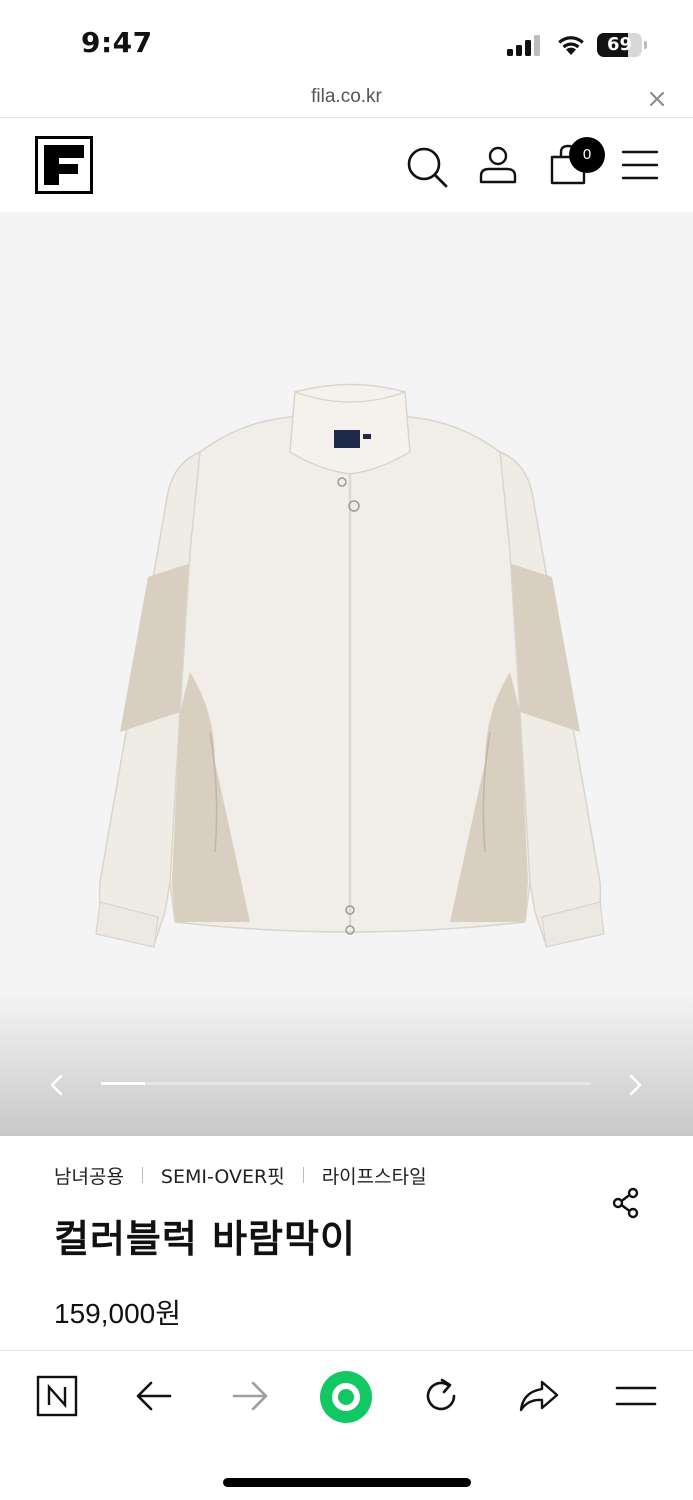 The width and height of the screenshot is (693, 1500). Describe the element at coordinates (250, 1396) in the screenshot. I see `forward-arrow-icon` at that location.